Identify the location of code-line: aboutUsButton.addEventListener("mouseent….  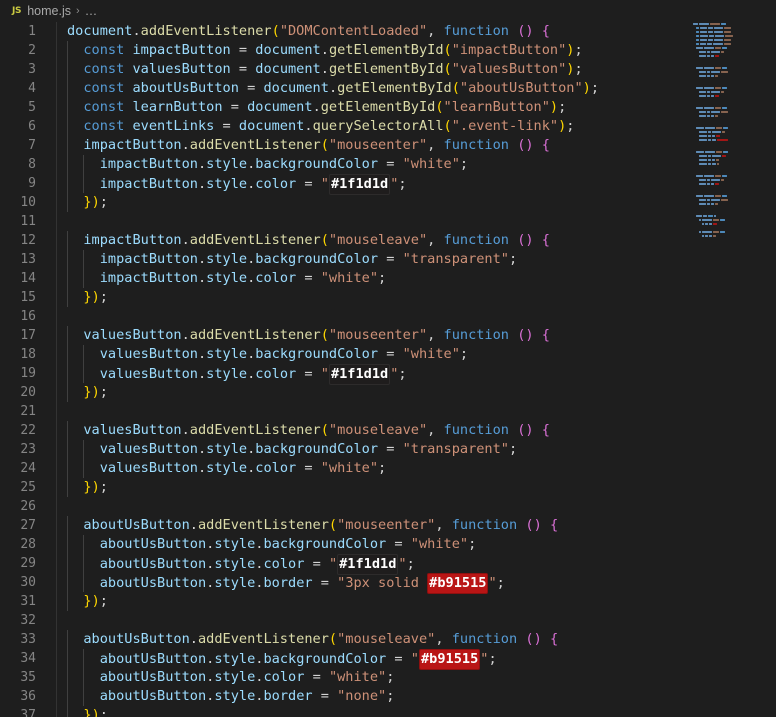
(421, 525).